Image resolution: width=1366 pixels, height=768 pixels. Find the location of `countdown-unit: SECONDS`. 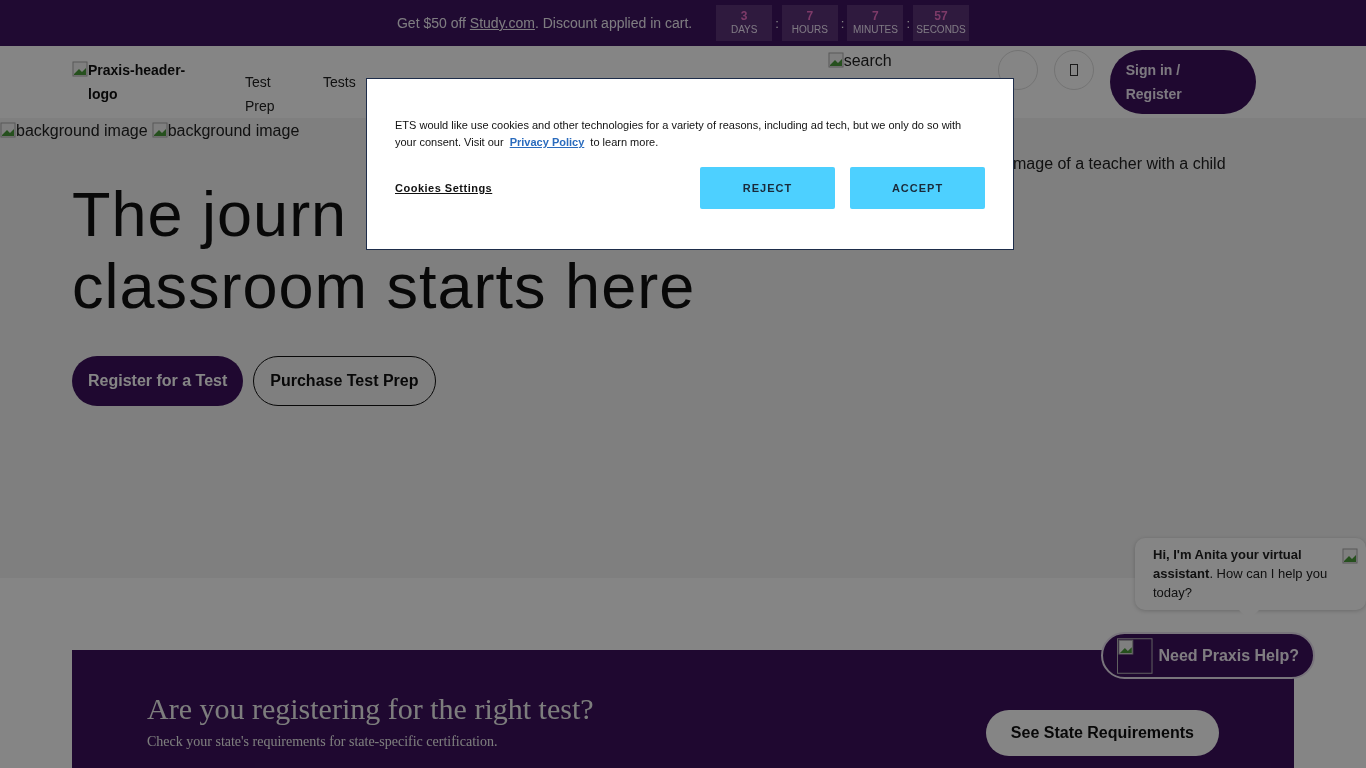

countdown-unit: SECONDS is located at coordinates (941, 29).